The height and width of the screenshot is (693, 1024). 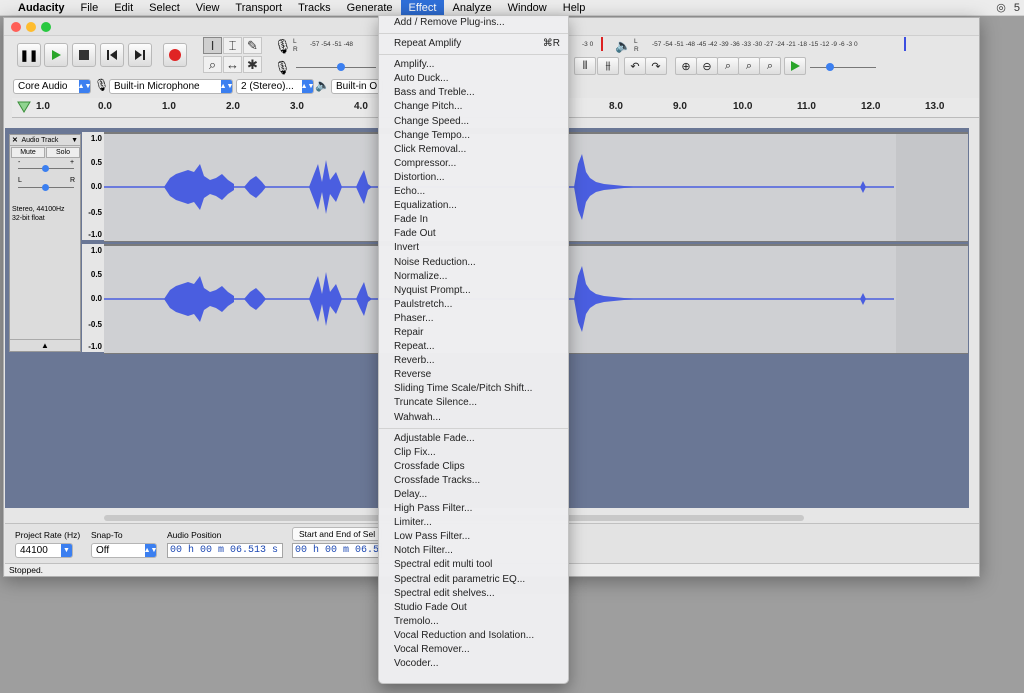 I want to click on gain-slider-thumb, so click(x=45, y=168).